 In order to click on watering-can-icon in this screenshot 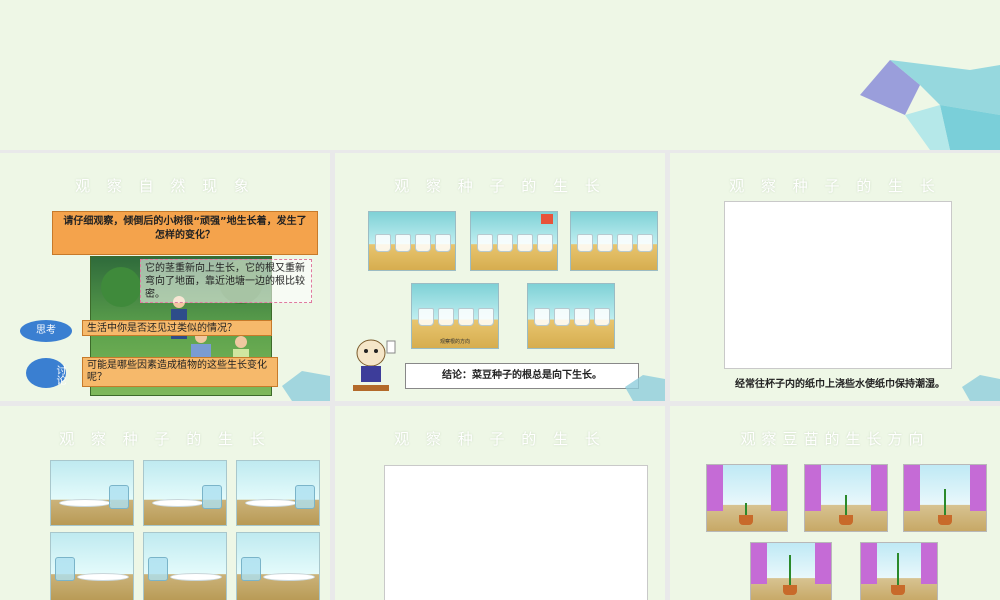, I will do `click(547, 219)`.